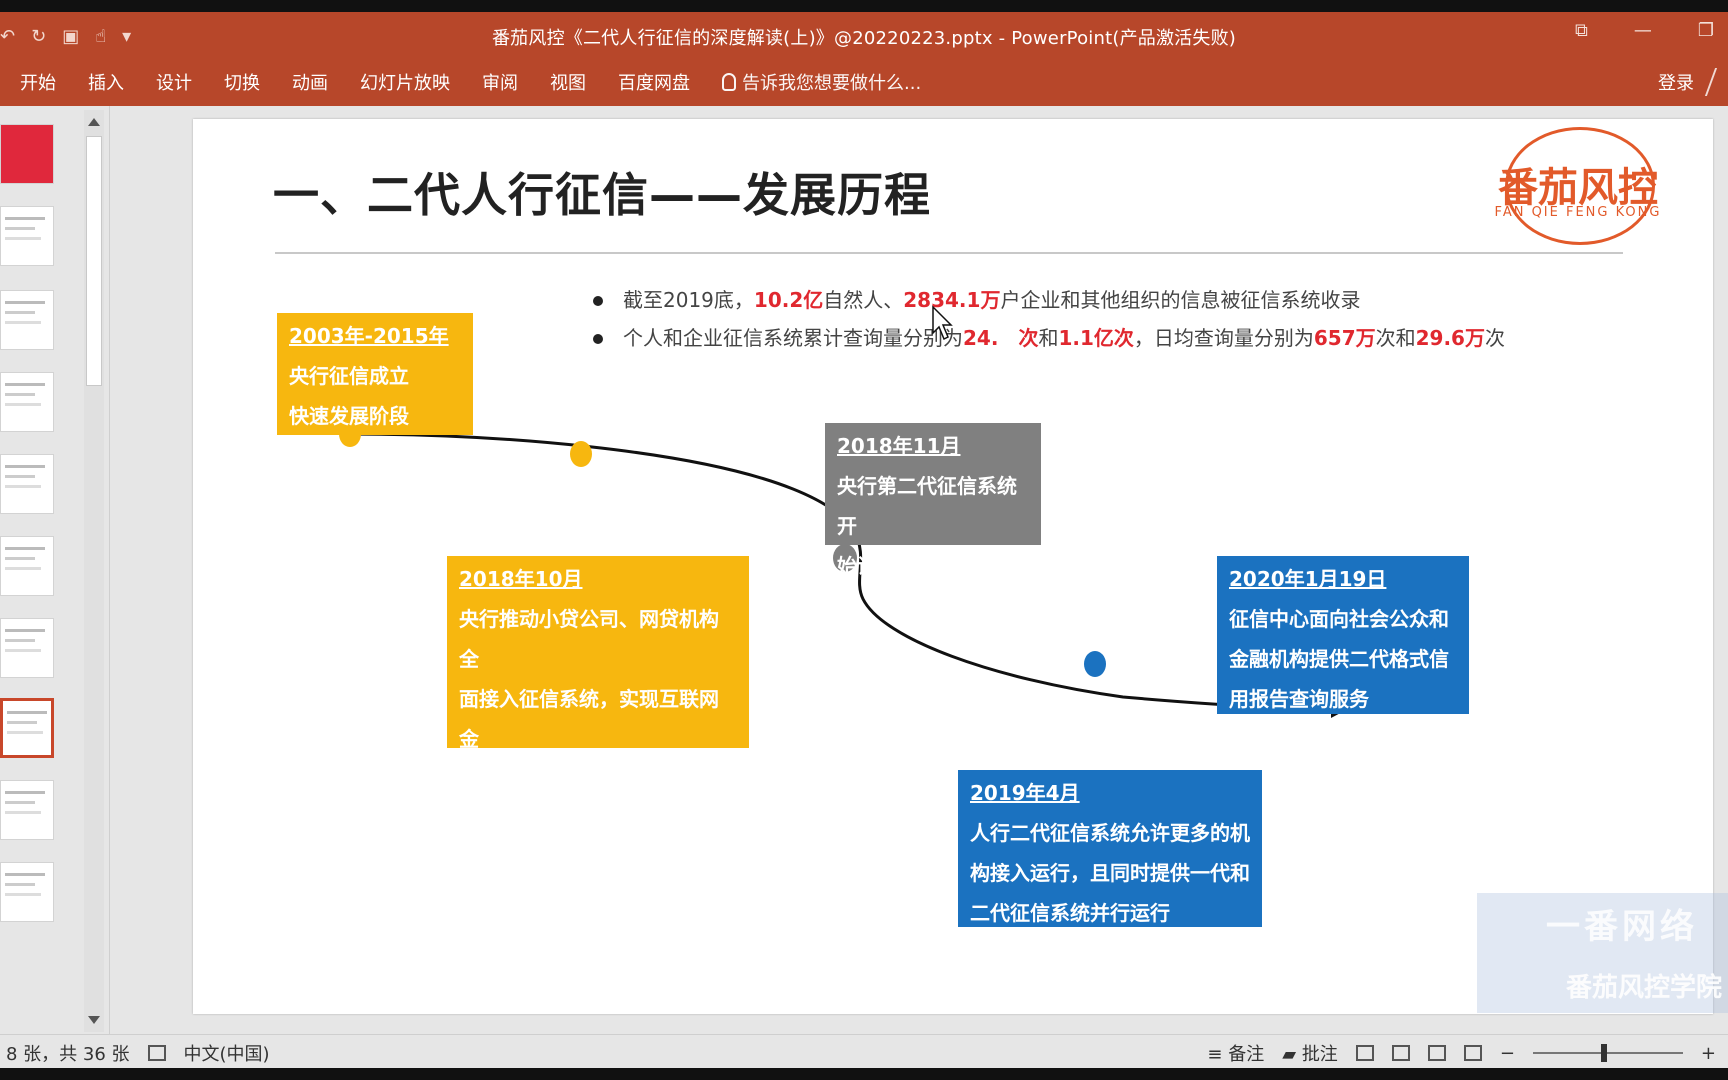 This screenshot has height=1080, width=1728. What do you see at coordinates (864, 6) in the screenshot?
I see `screen-top-edge` at bounding box center [864, 6].